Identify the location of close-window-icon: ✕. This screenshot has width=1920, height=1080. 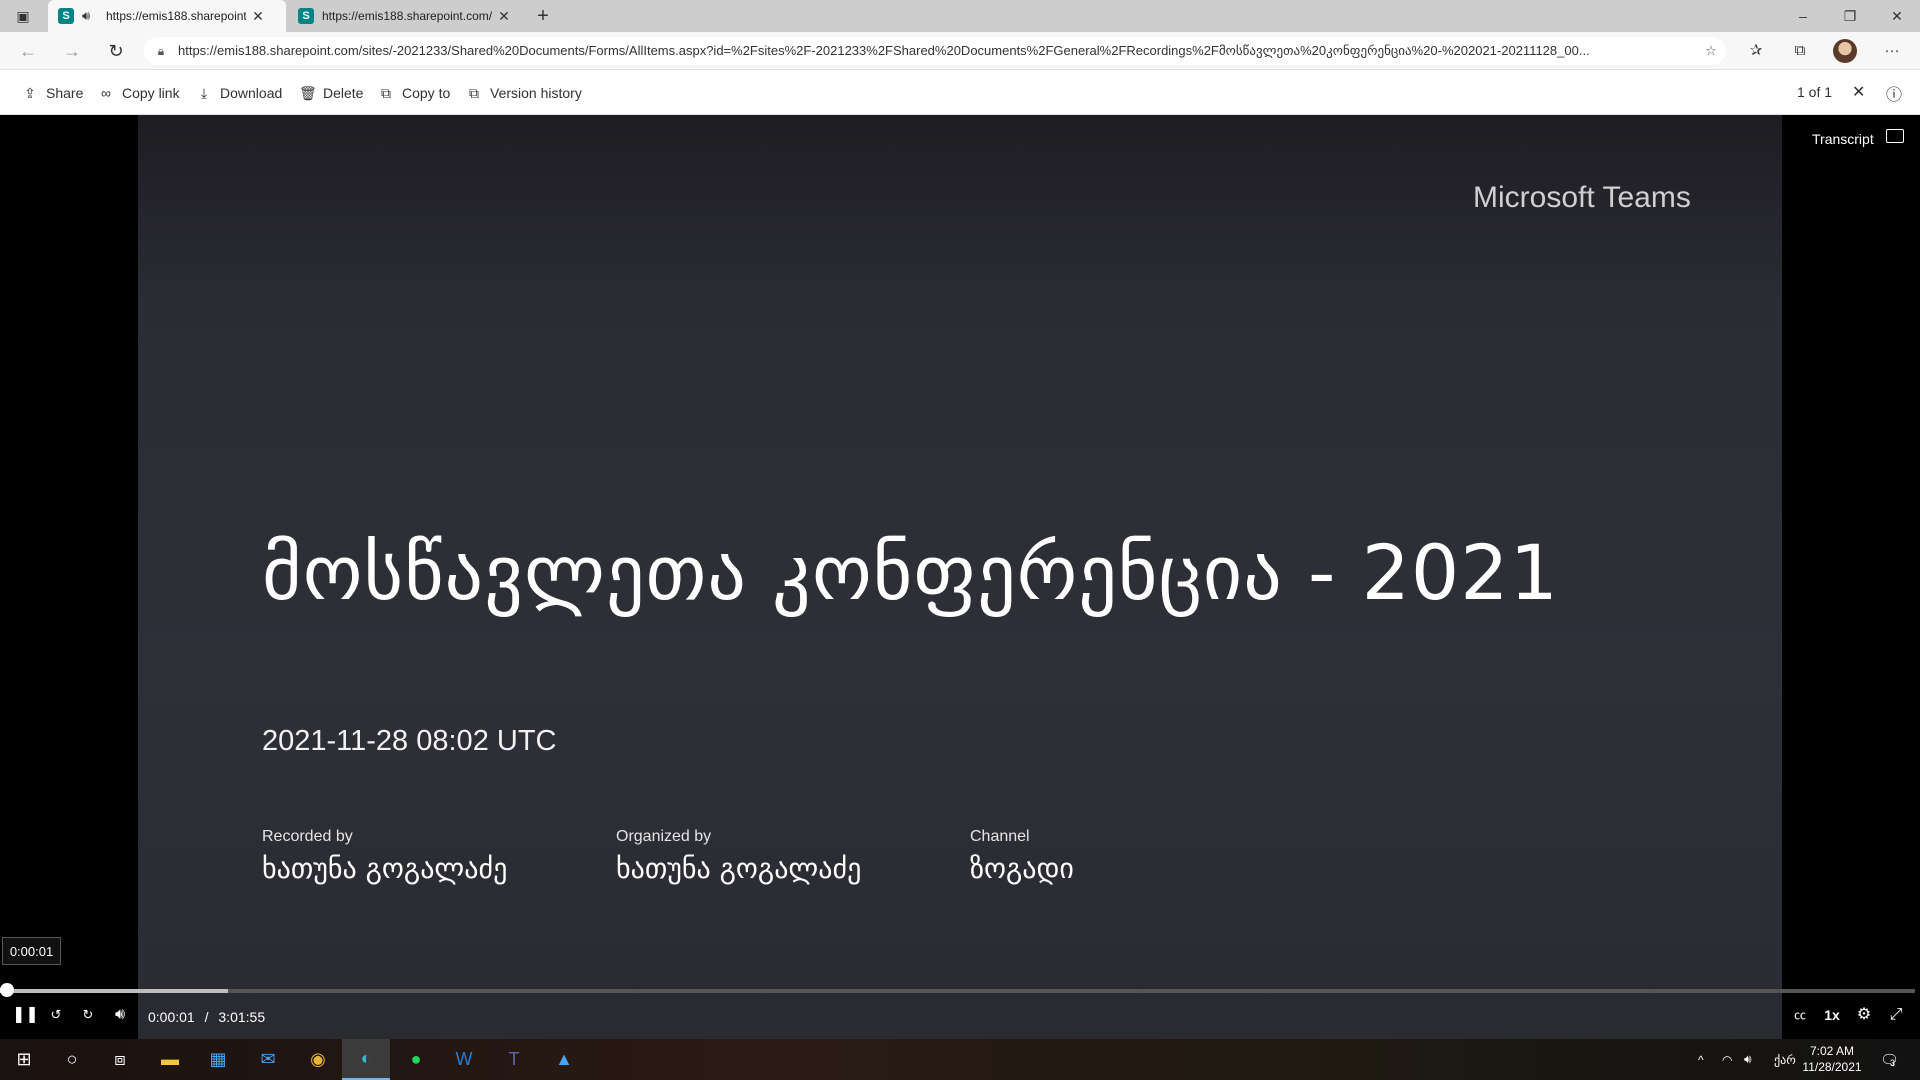
(1897, 16).